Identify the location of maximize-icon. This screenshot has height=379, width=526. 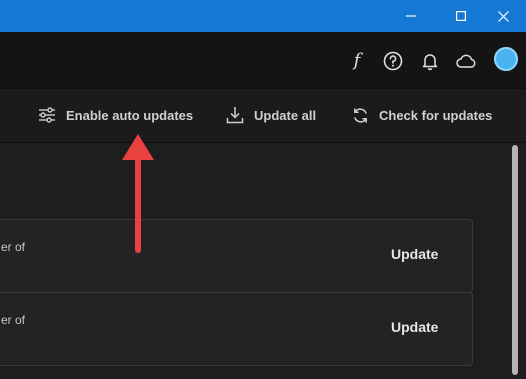
(461, 16).